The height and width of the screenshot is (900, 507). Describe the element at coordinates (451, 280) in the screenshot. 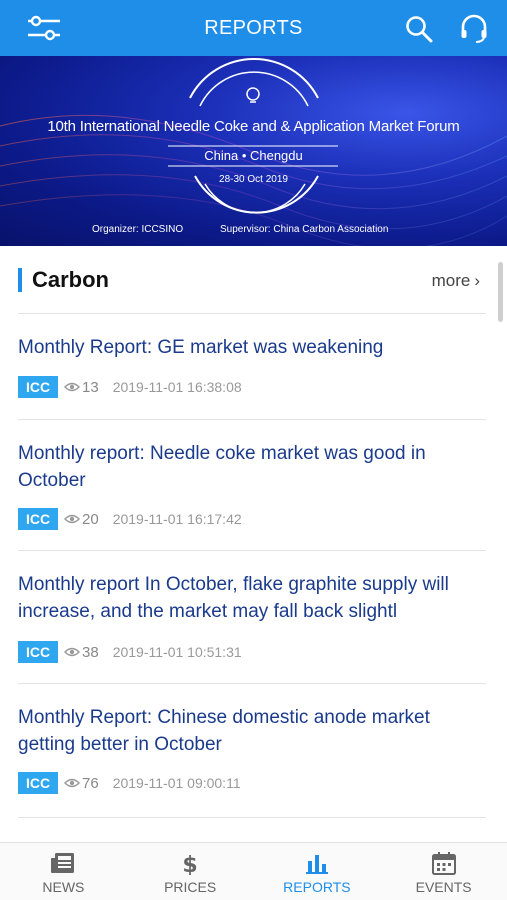

I see `more-label: more` at that location.